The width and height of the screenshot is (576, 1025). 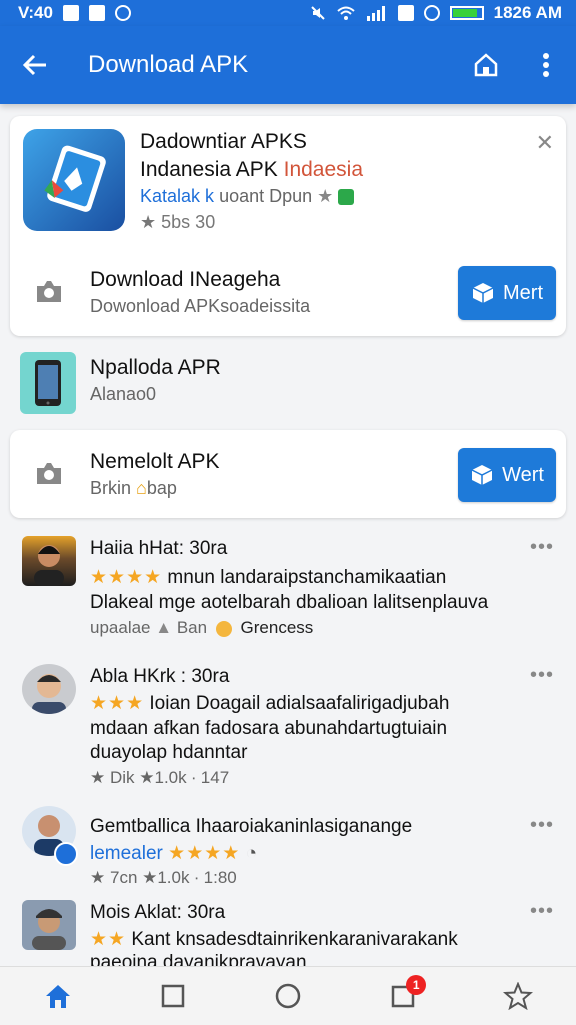 What do you see at coordinates (274, 939) in the screenshot?
I see `review-text-line1: ★★ Kant knsadesdtainrikenkaranivarakank` at bounding box center [274, 939].